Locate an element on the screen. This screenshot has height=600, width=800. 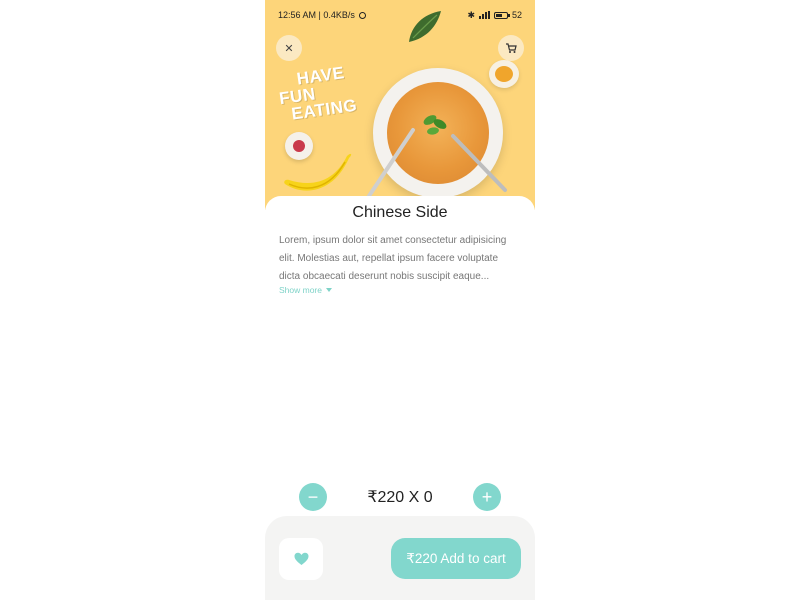
signal-icon is located at coordinates (484, 15).